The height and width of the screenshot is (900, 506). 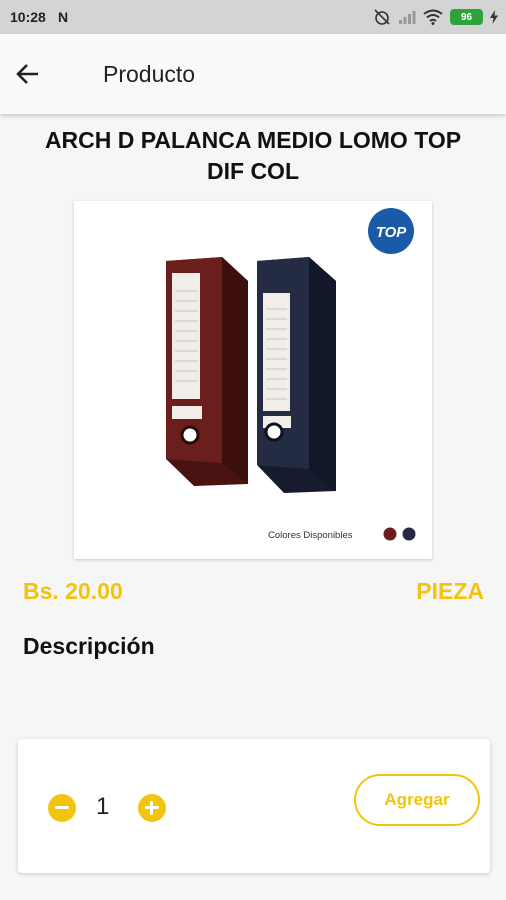 What do you see at coordinates (28, 74) in the screenshot?
I see `back-arrow-icon` at bounding box center [28, 74].